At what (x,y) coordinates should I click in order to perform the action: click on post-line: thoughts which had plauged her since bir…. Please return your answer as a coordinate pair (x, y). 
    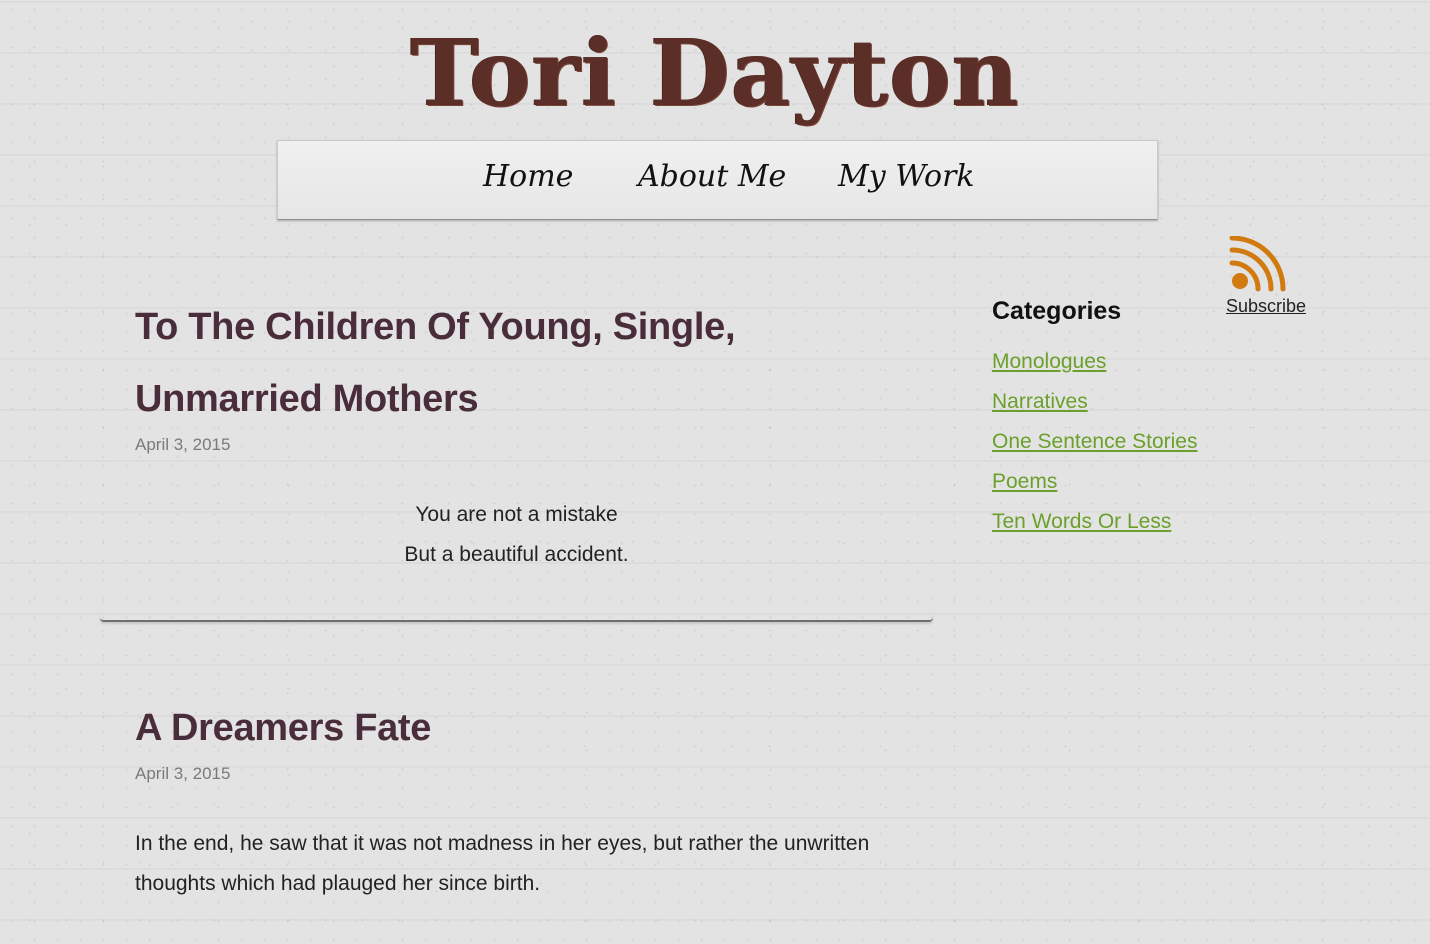
    Looking at the image, I should click on (338, 883).